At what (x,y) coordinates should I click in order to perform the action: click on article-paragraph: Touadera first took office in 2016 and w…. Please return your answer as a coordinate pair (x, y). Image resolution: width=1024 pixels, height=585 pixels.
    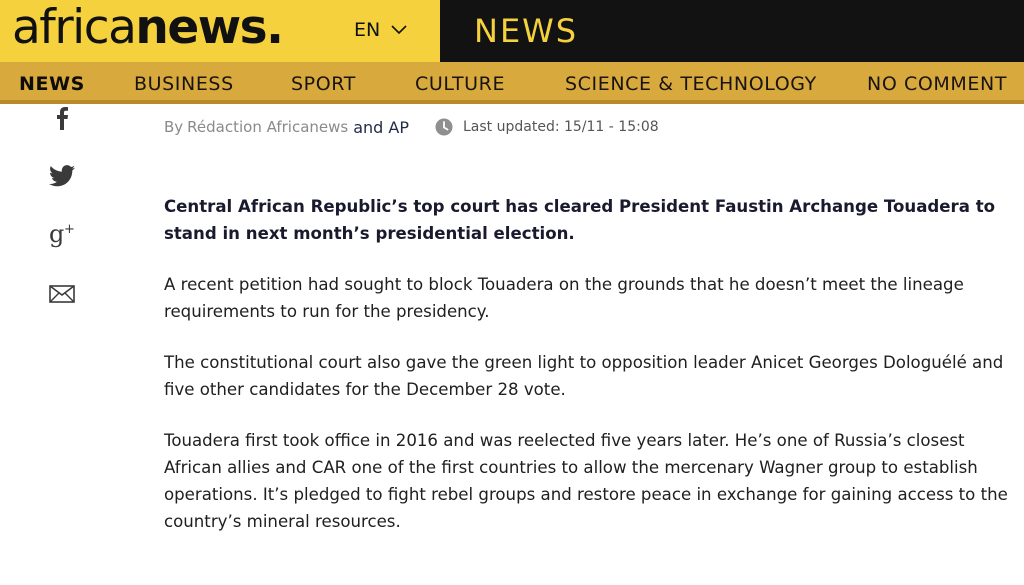
    Looking at the image, I should click on (586, 481).